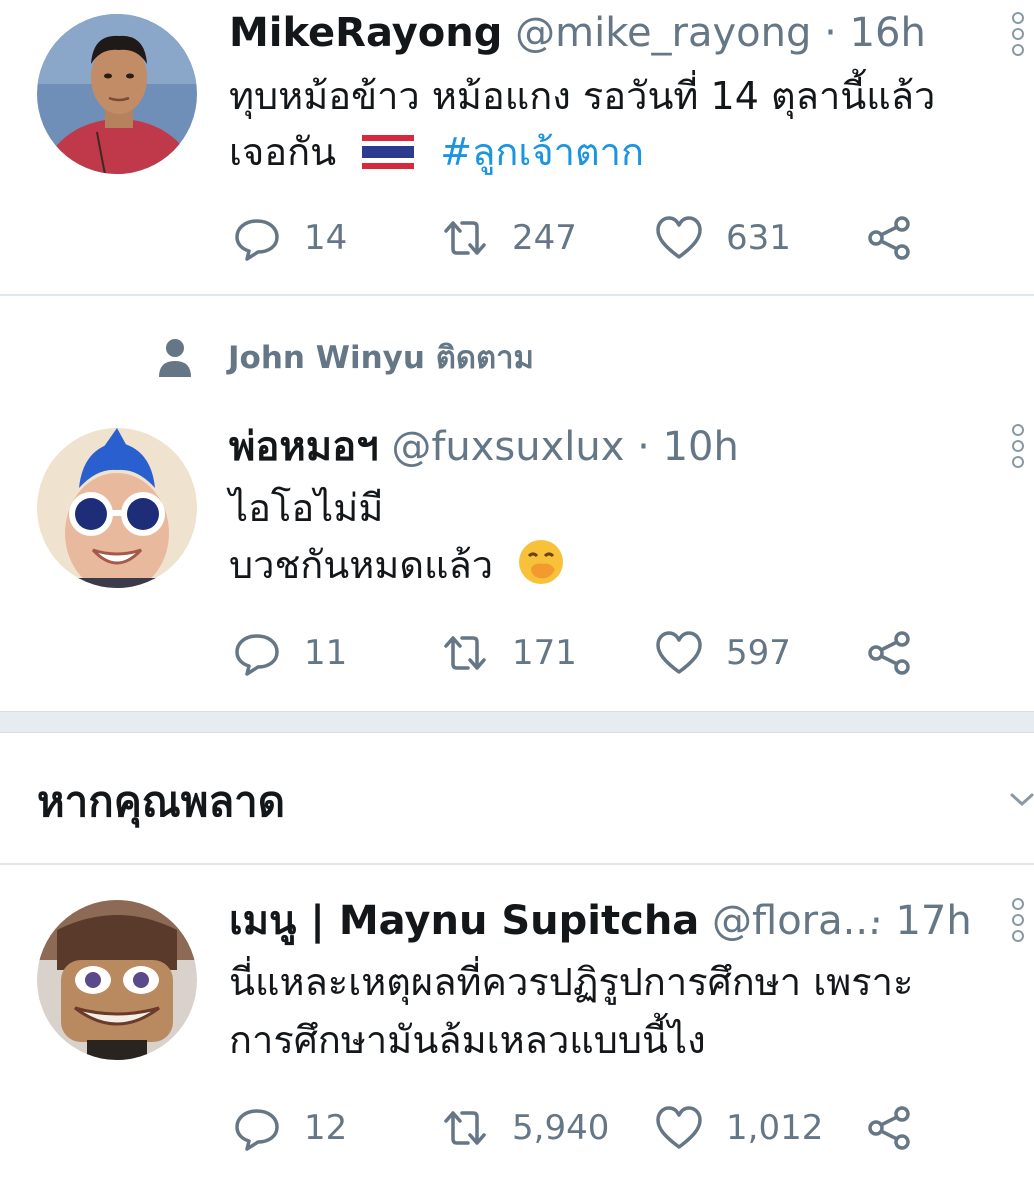  I want to click on retweet-button: 5,940, so click(524, 1128).